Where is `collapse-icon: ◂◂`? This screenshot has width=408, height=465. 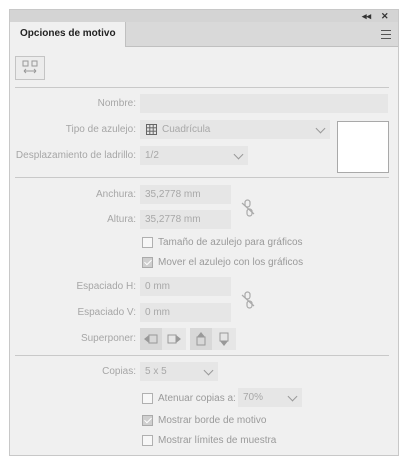 collapse-icon: ◂◂ is located at coordinates (366, 16).